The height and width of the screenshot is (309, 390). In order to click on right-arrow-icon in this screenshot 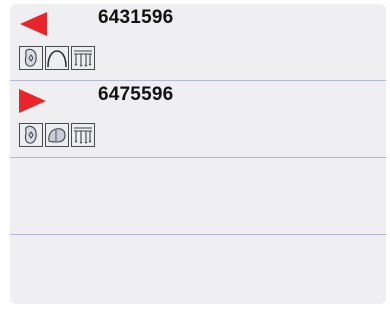, I will do `click(33, 101)`.